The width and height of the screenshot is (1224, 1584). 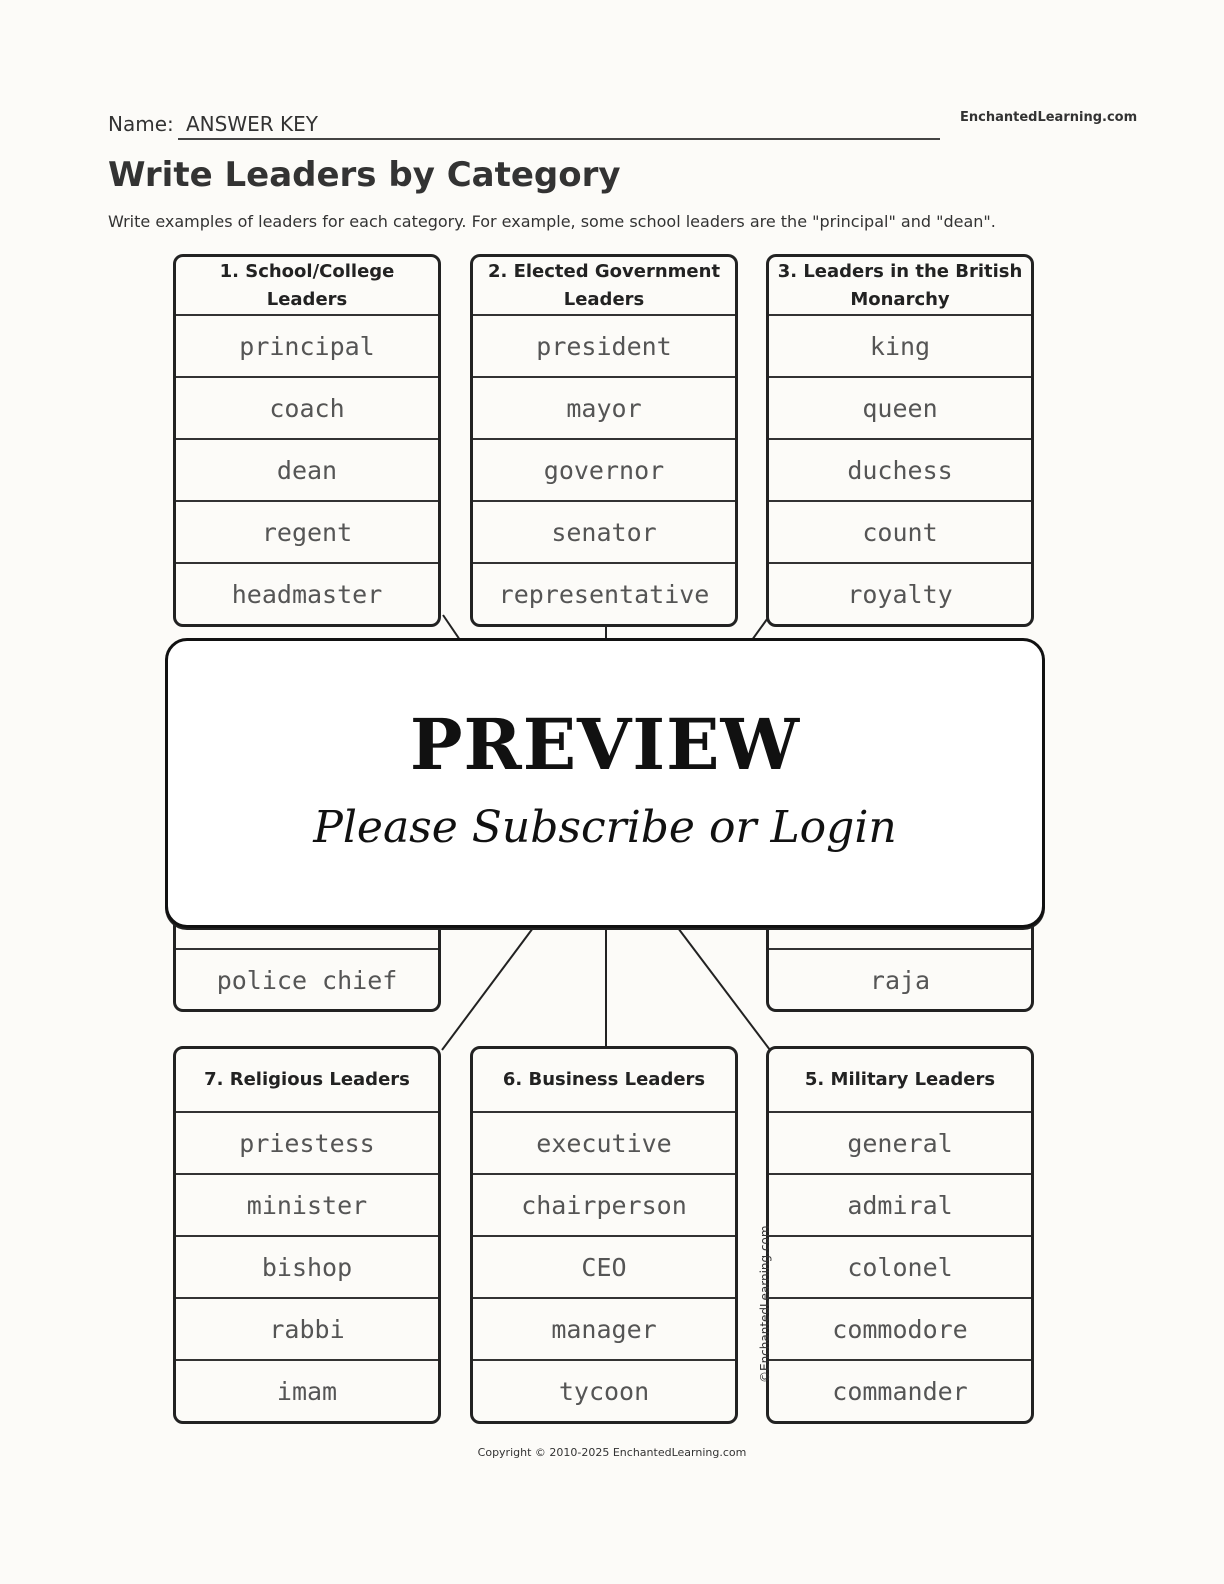 What do you see at coordinates (307, 409) in the screenshot?
I see `answer-cell: coach` at bounding box center [307, 409].